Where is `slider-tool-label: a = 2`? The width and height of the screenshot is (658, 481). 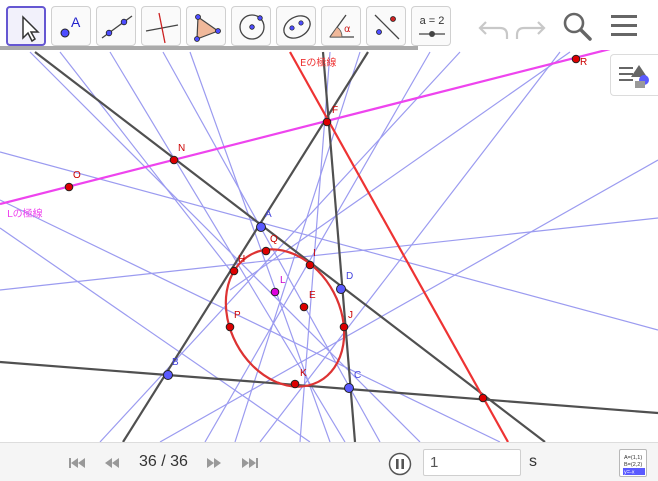 slider-tool-label: a = 2 is located at coordinates (432, 21).